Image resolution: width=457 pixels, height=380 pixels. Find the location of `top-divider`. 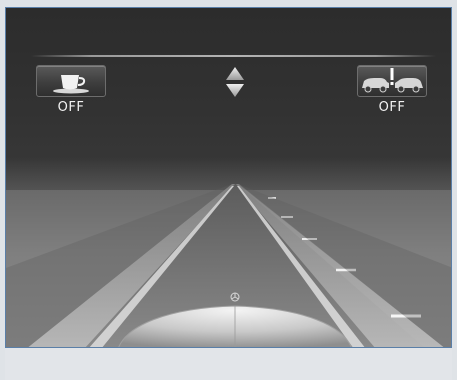

top-divider is located at coordinates (233, 56).